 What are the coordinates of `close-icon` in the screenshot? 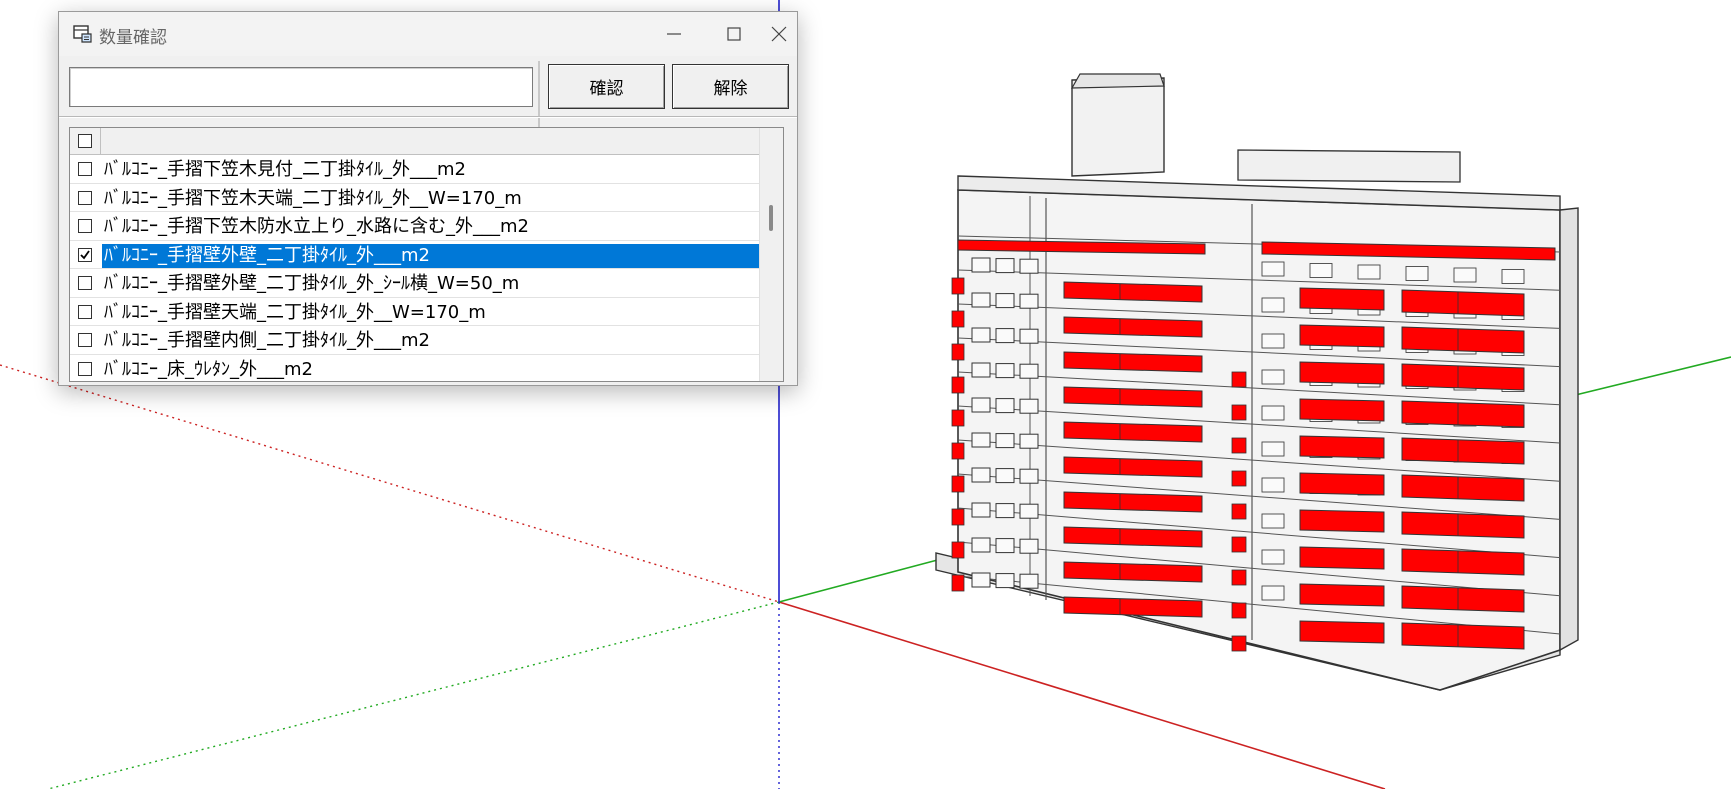 It's located at (779, 34).